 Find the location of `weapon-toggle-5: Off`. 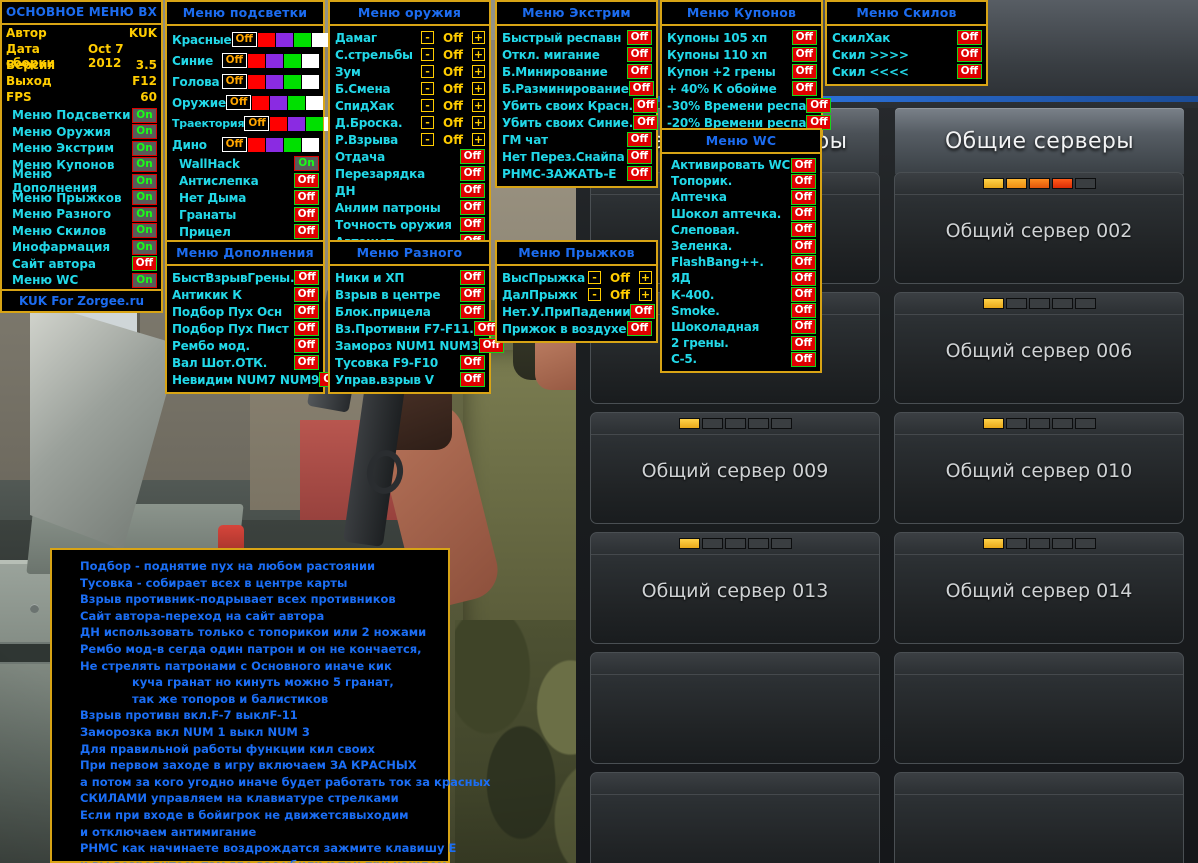

weapon-toggle-5: Off is located at coordinates (472, 224).